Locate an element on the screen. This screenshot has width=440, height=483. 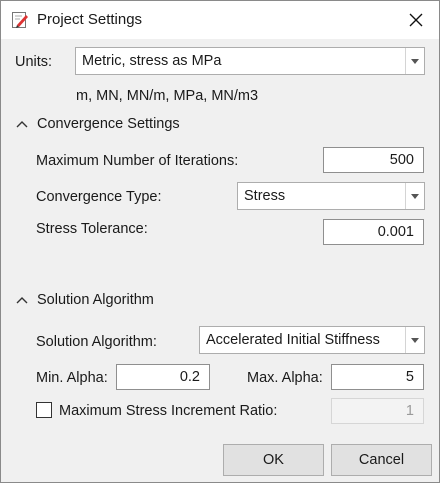
solution-algorithm-dropdown: Accelerated Initial Stiffness is located at coordinates (312, 340).